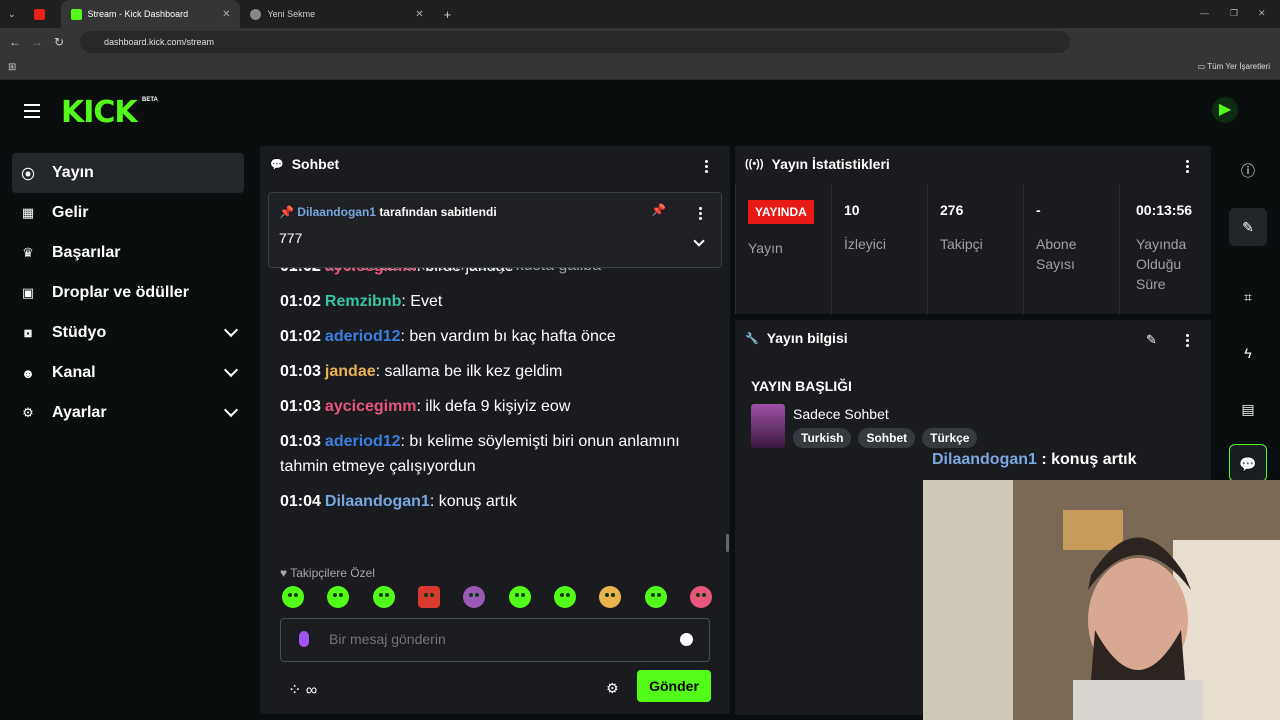  What do you see at coordinates (32, 111) in the screenshot?
I see `menu-hamburger-icon` at bounding box center [32, 111].